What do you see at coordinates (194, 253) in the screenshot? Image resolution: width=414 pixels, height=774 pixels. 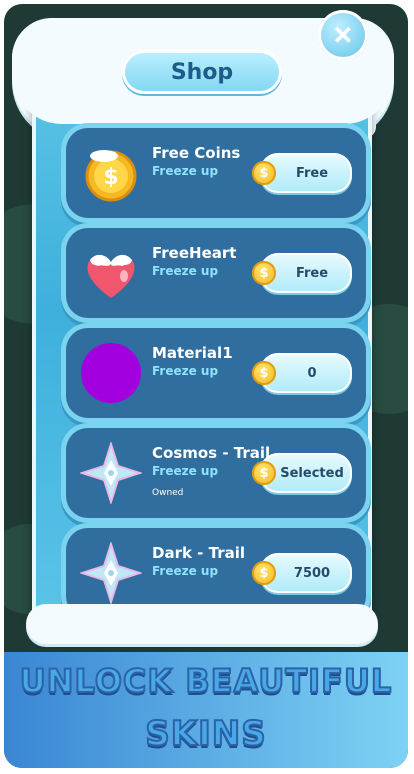 I see `item-title: FreeHeart` at bounding box center [194, 253].